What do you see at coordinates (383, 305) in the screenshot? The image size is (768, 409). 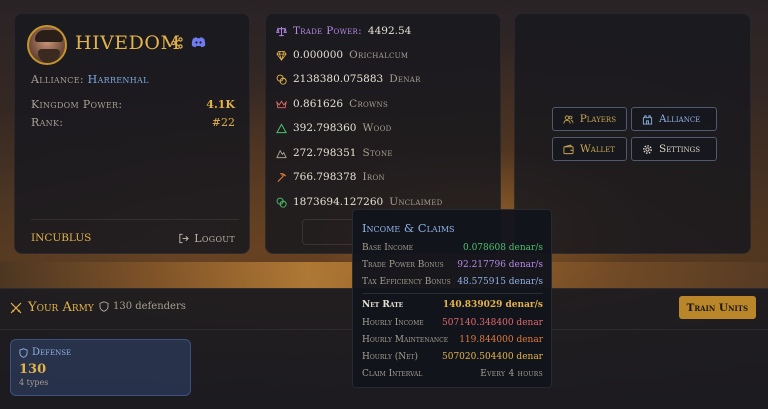 I see `tooltip-row-label: Net Rate` at bounding box center [383, 305].